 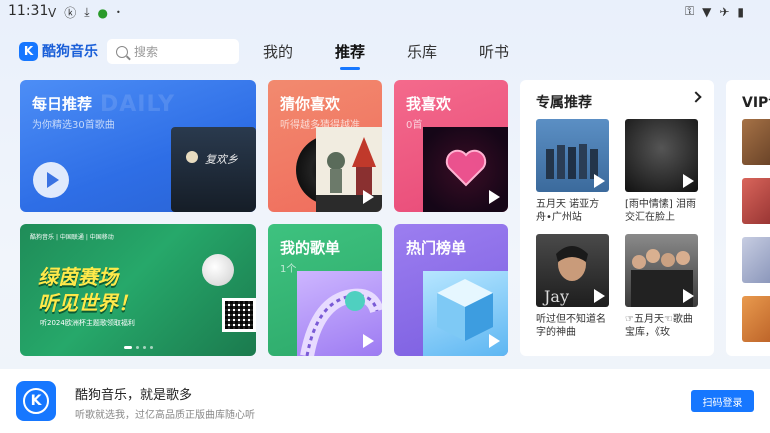 I want to click on exclusive-item: 五月天 诺亚方舟•广州站, so click(x=572, y=171).